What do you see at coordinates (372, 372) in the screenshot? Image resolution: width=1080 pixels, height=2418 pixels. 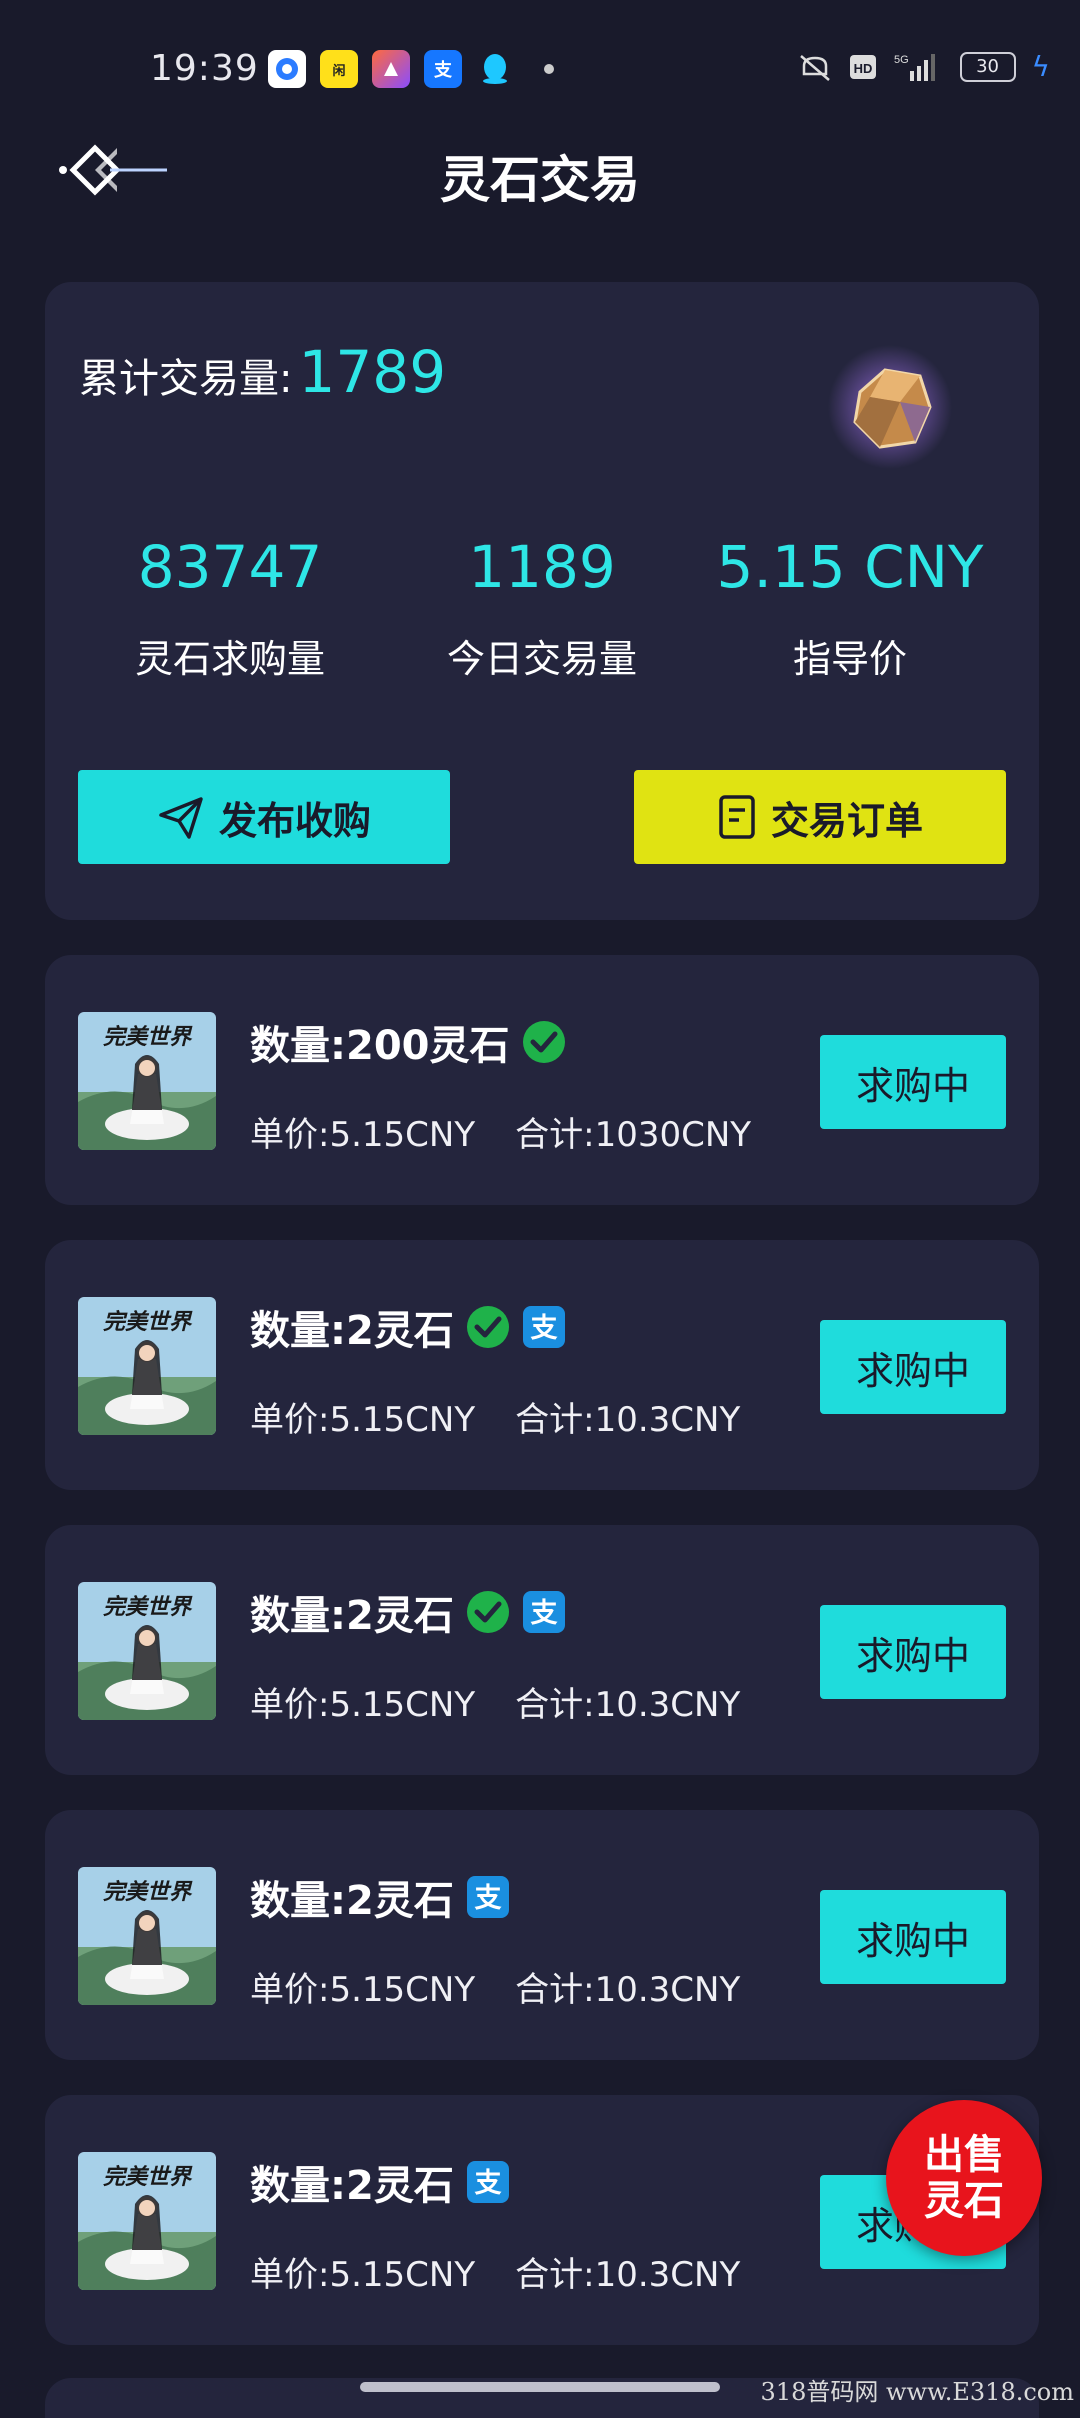 I see `total-volume-value: 1789` at bounding box center [372, 372].